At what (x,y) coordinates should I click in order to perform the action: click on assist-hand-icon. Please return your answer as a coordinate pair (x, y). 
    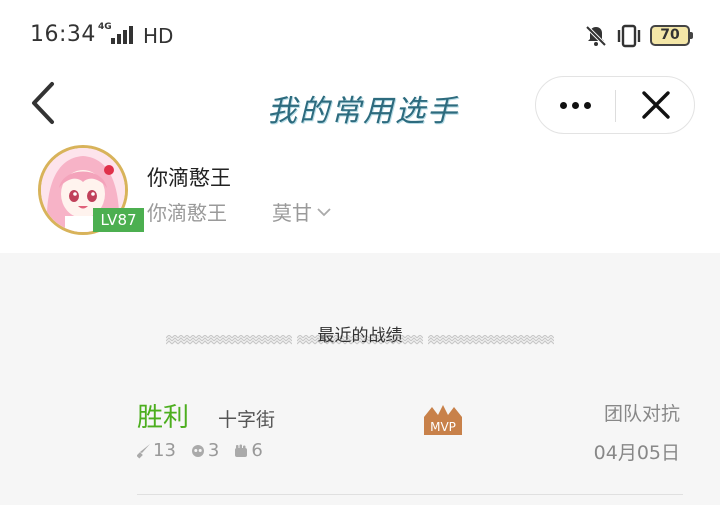
    Looking at the image, I should click on (241, 450).